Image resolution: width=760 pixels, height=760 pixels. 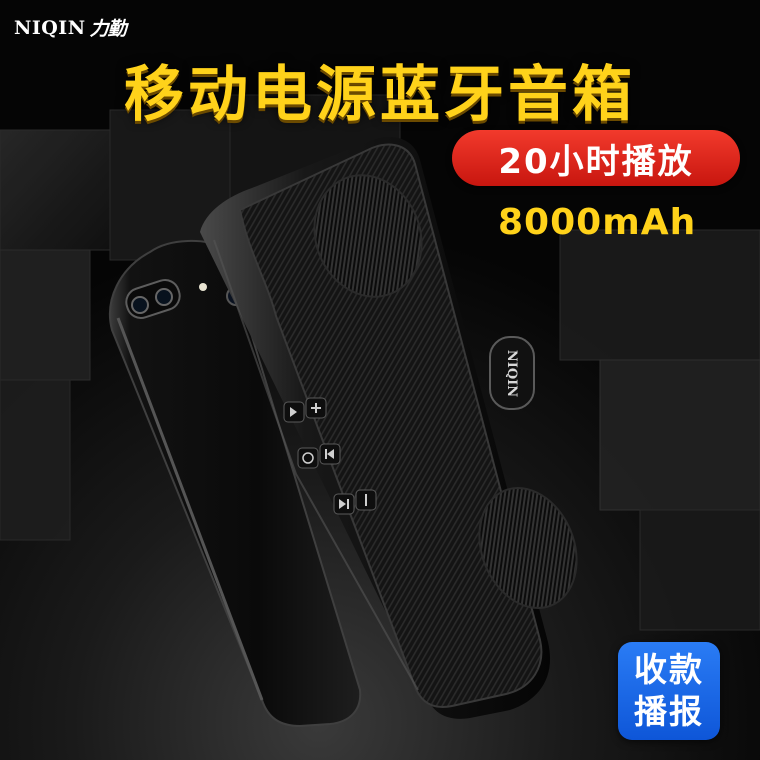 What do you see at coordinates (597, 222) in the screenshot?
I see `battery-capacity: 8000mAh` at bounding box center [597, 222].